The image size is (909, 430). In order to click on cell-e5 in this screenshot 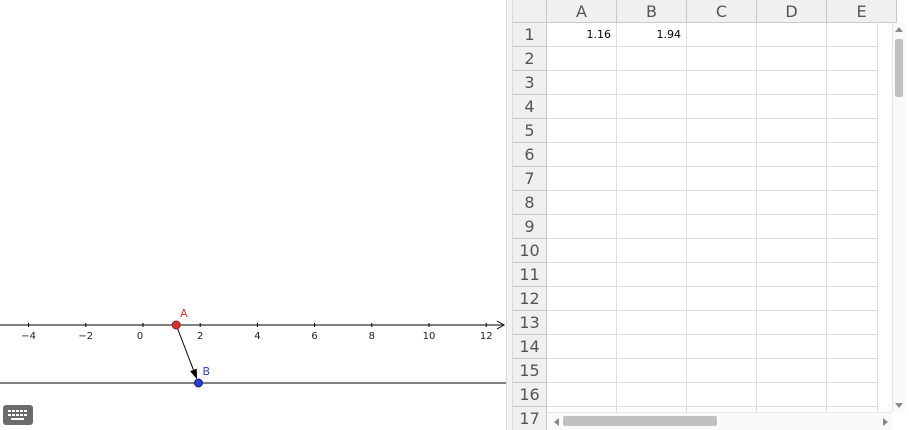, I will do `click(852, 131)`.